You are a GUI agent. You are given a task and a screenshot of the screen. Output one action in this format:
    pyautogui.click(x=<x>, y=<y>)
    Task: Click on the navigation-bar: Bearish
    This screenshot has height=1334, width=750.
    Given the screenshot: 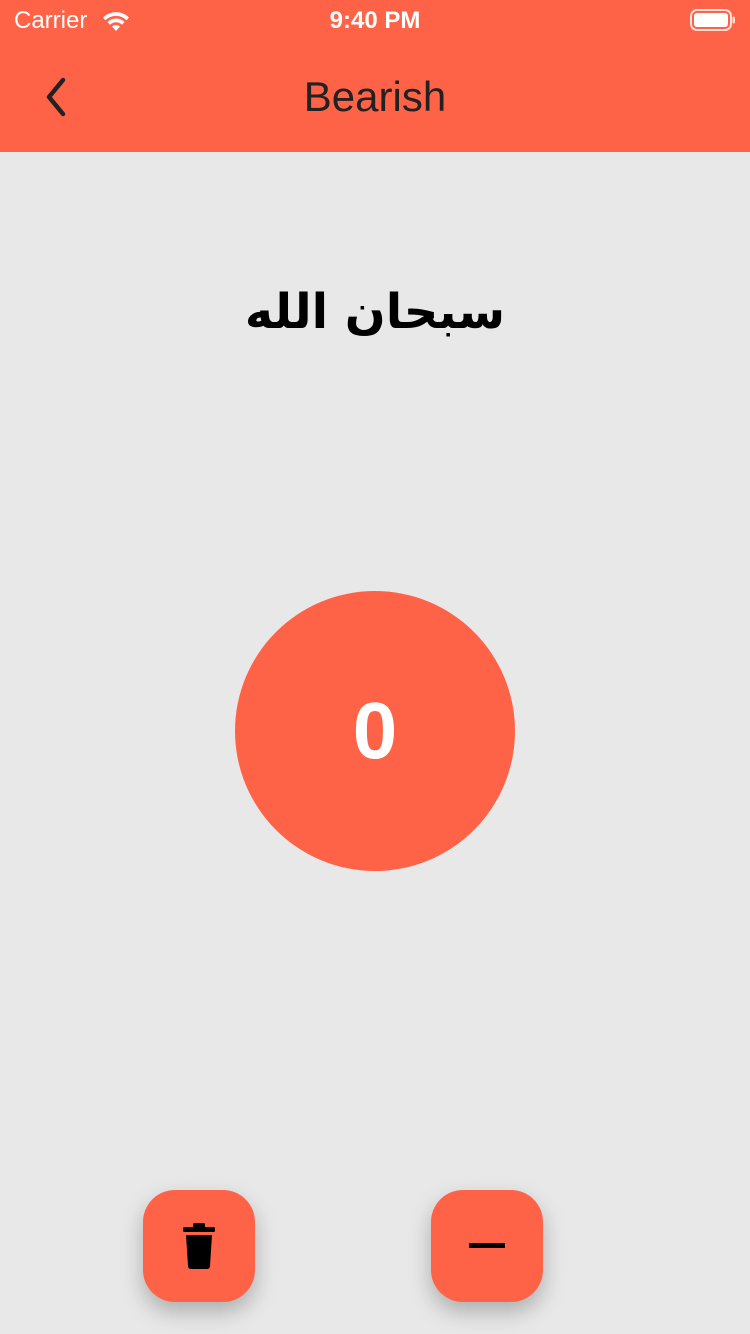 What is the action you would take?
    pyautogui.click(x=375, y=96)
    